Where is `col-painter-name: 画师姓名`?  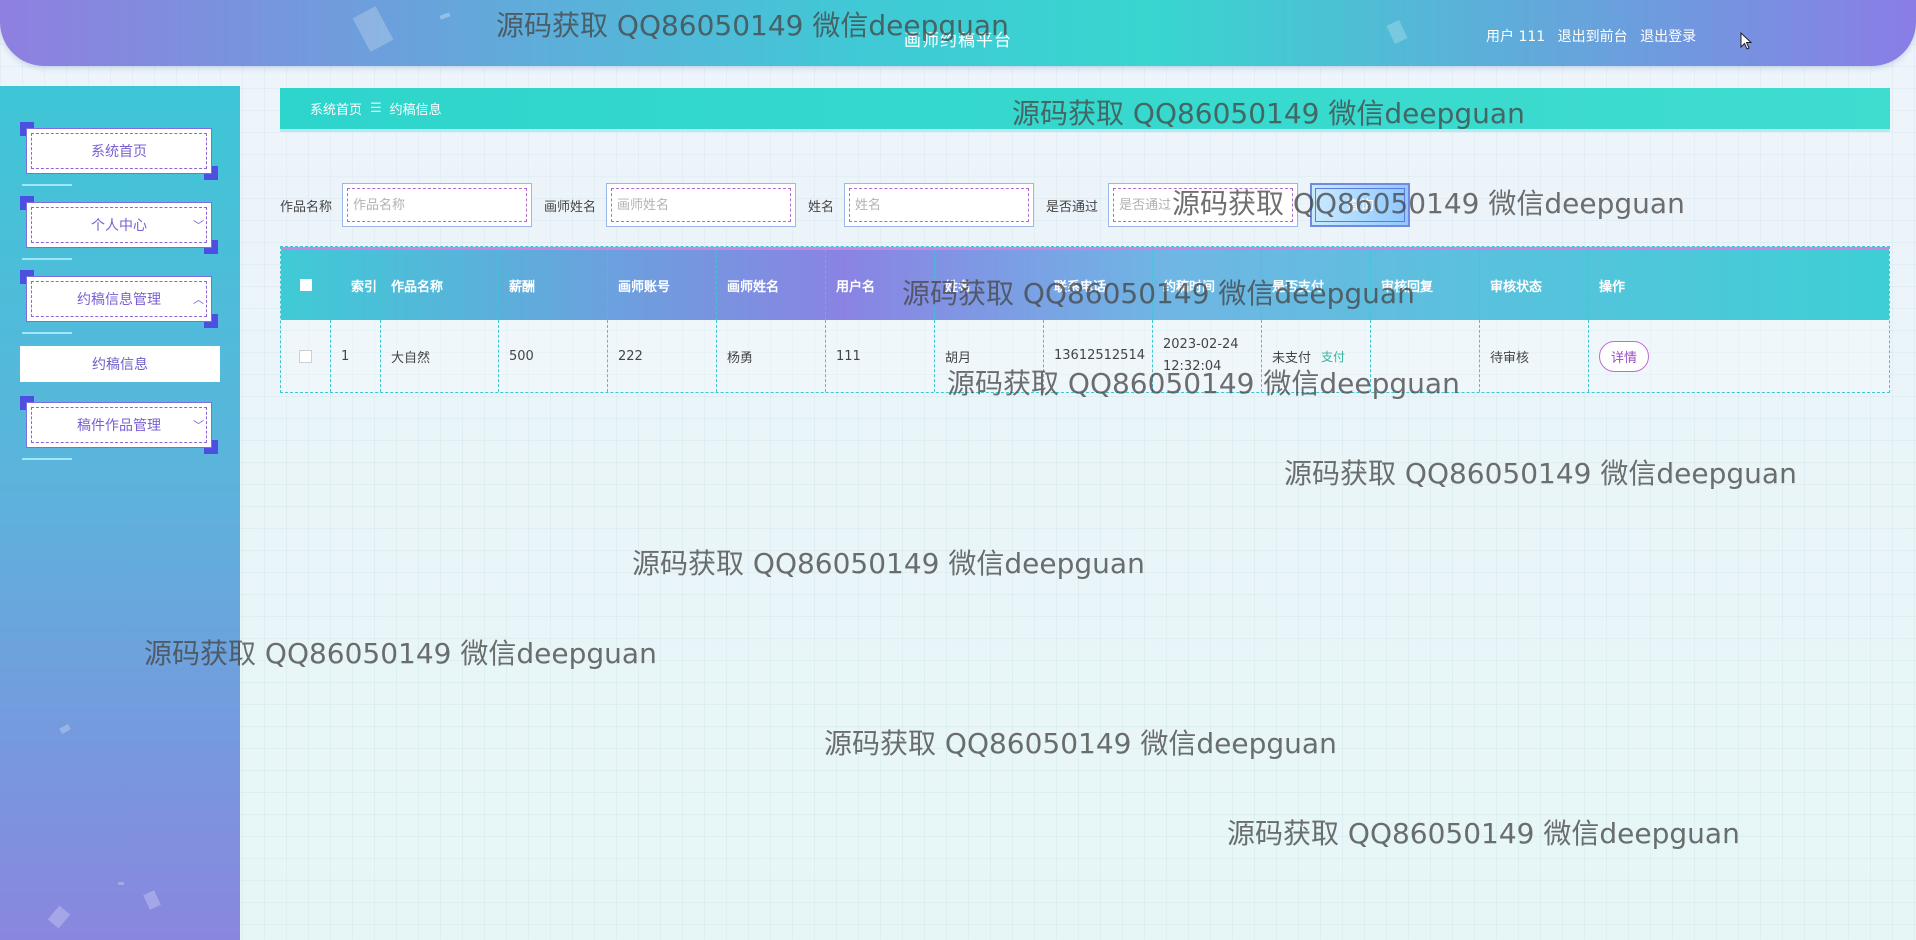
col-painter-name: 画师姓名 is located at coordinates (771, 285).